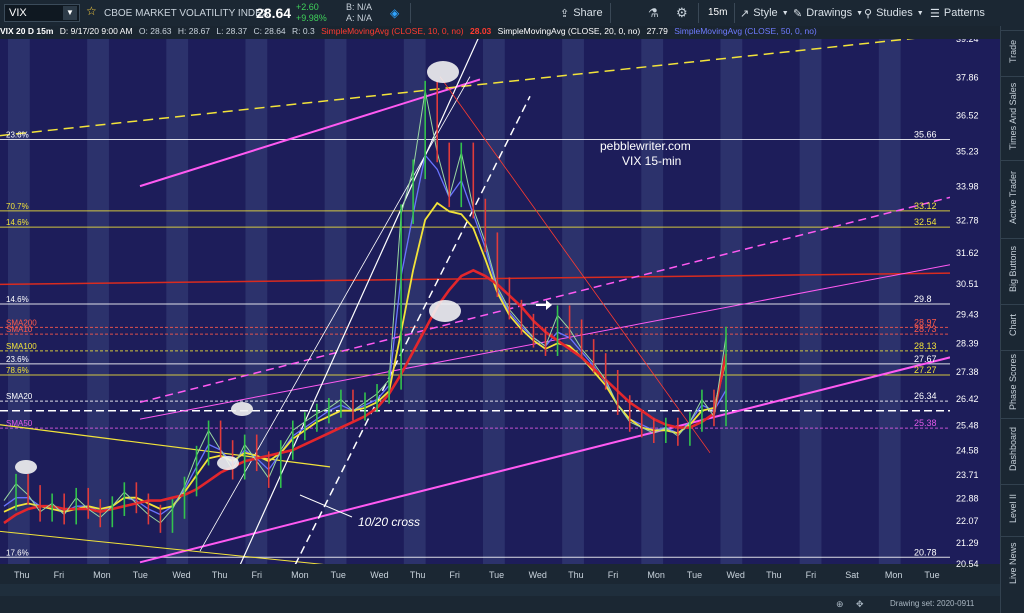 The height and width of the screenshot is (613, 1024). I want to click on studies-icon: ⚲, so click(868, 13).